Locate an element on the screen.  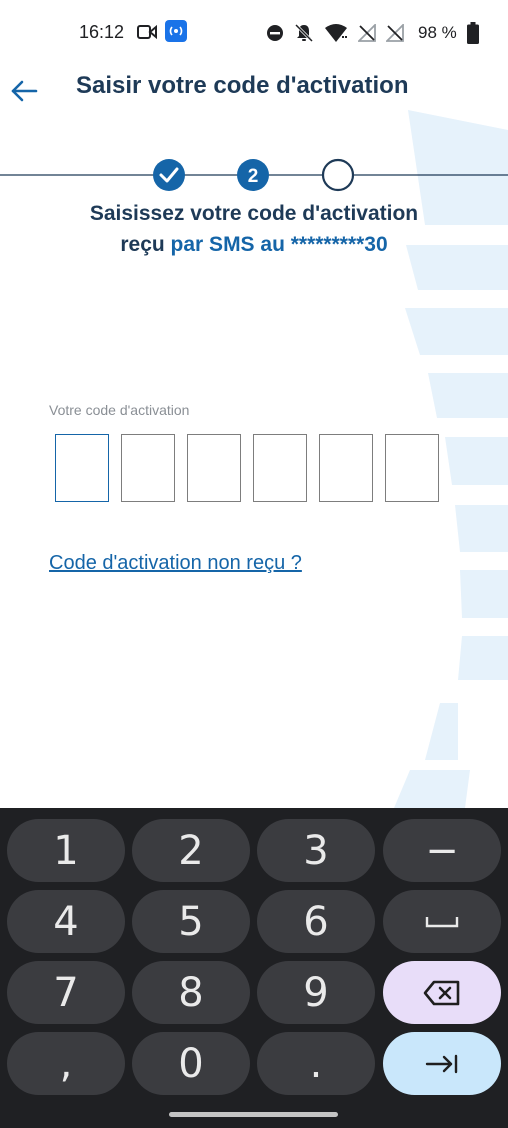
key-8: 8 is located at coordinates (191, 992).